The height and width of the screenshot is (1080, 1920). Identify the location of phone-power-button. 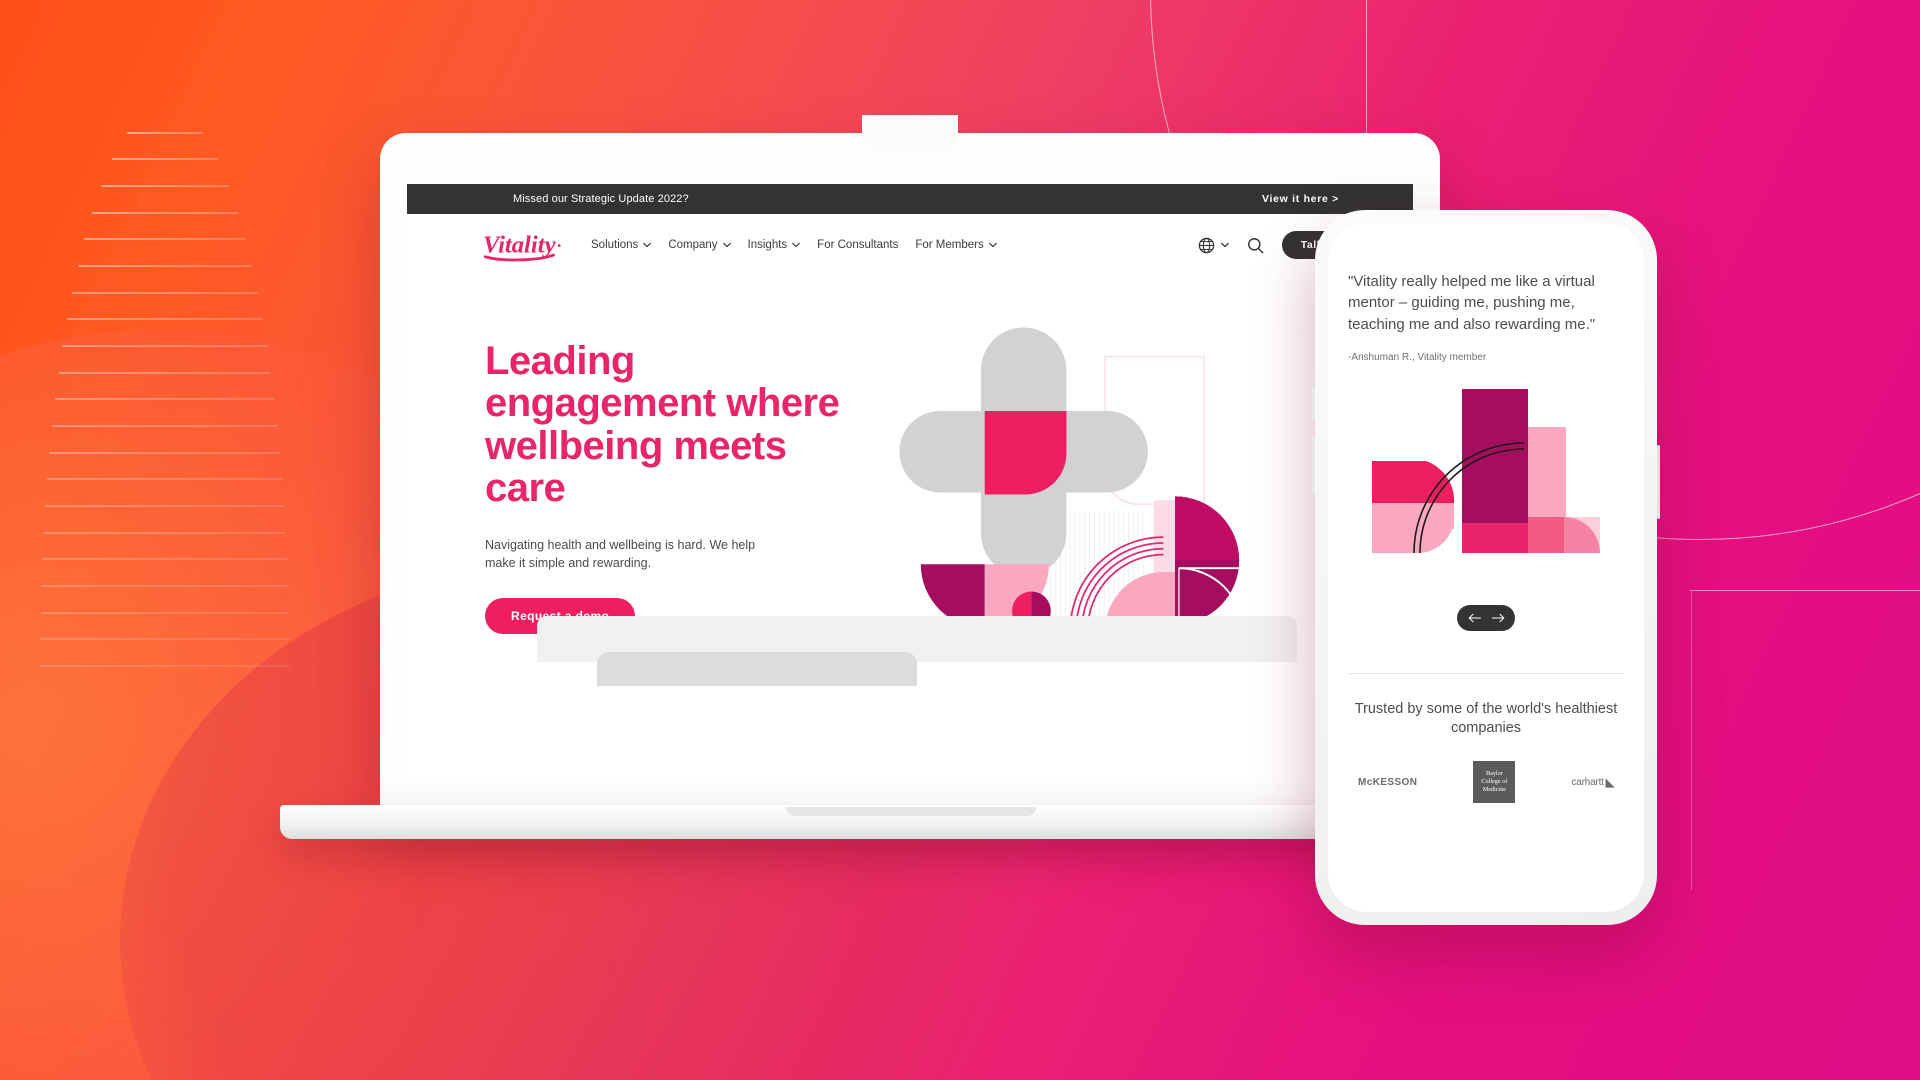
(1658, 482).